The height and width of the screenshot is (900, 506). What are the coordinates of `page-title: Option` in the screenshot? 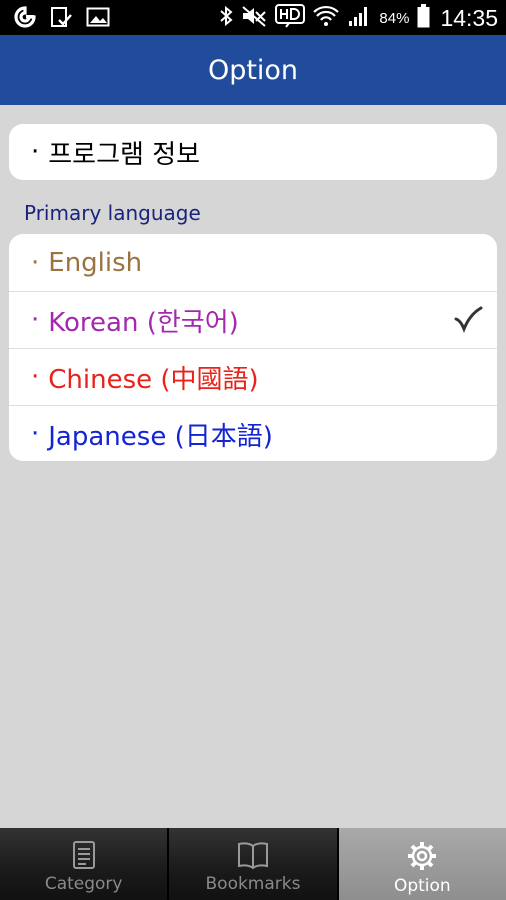 It's located at (253, 70).